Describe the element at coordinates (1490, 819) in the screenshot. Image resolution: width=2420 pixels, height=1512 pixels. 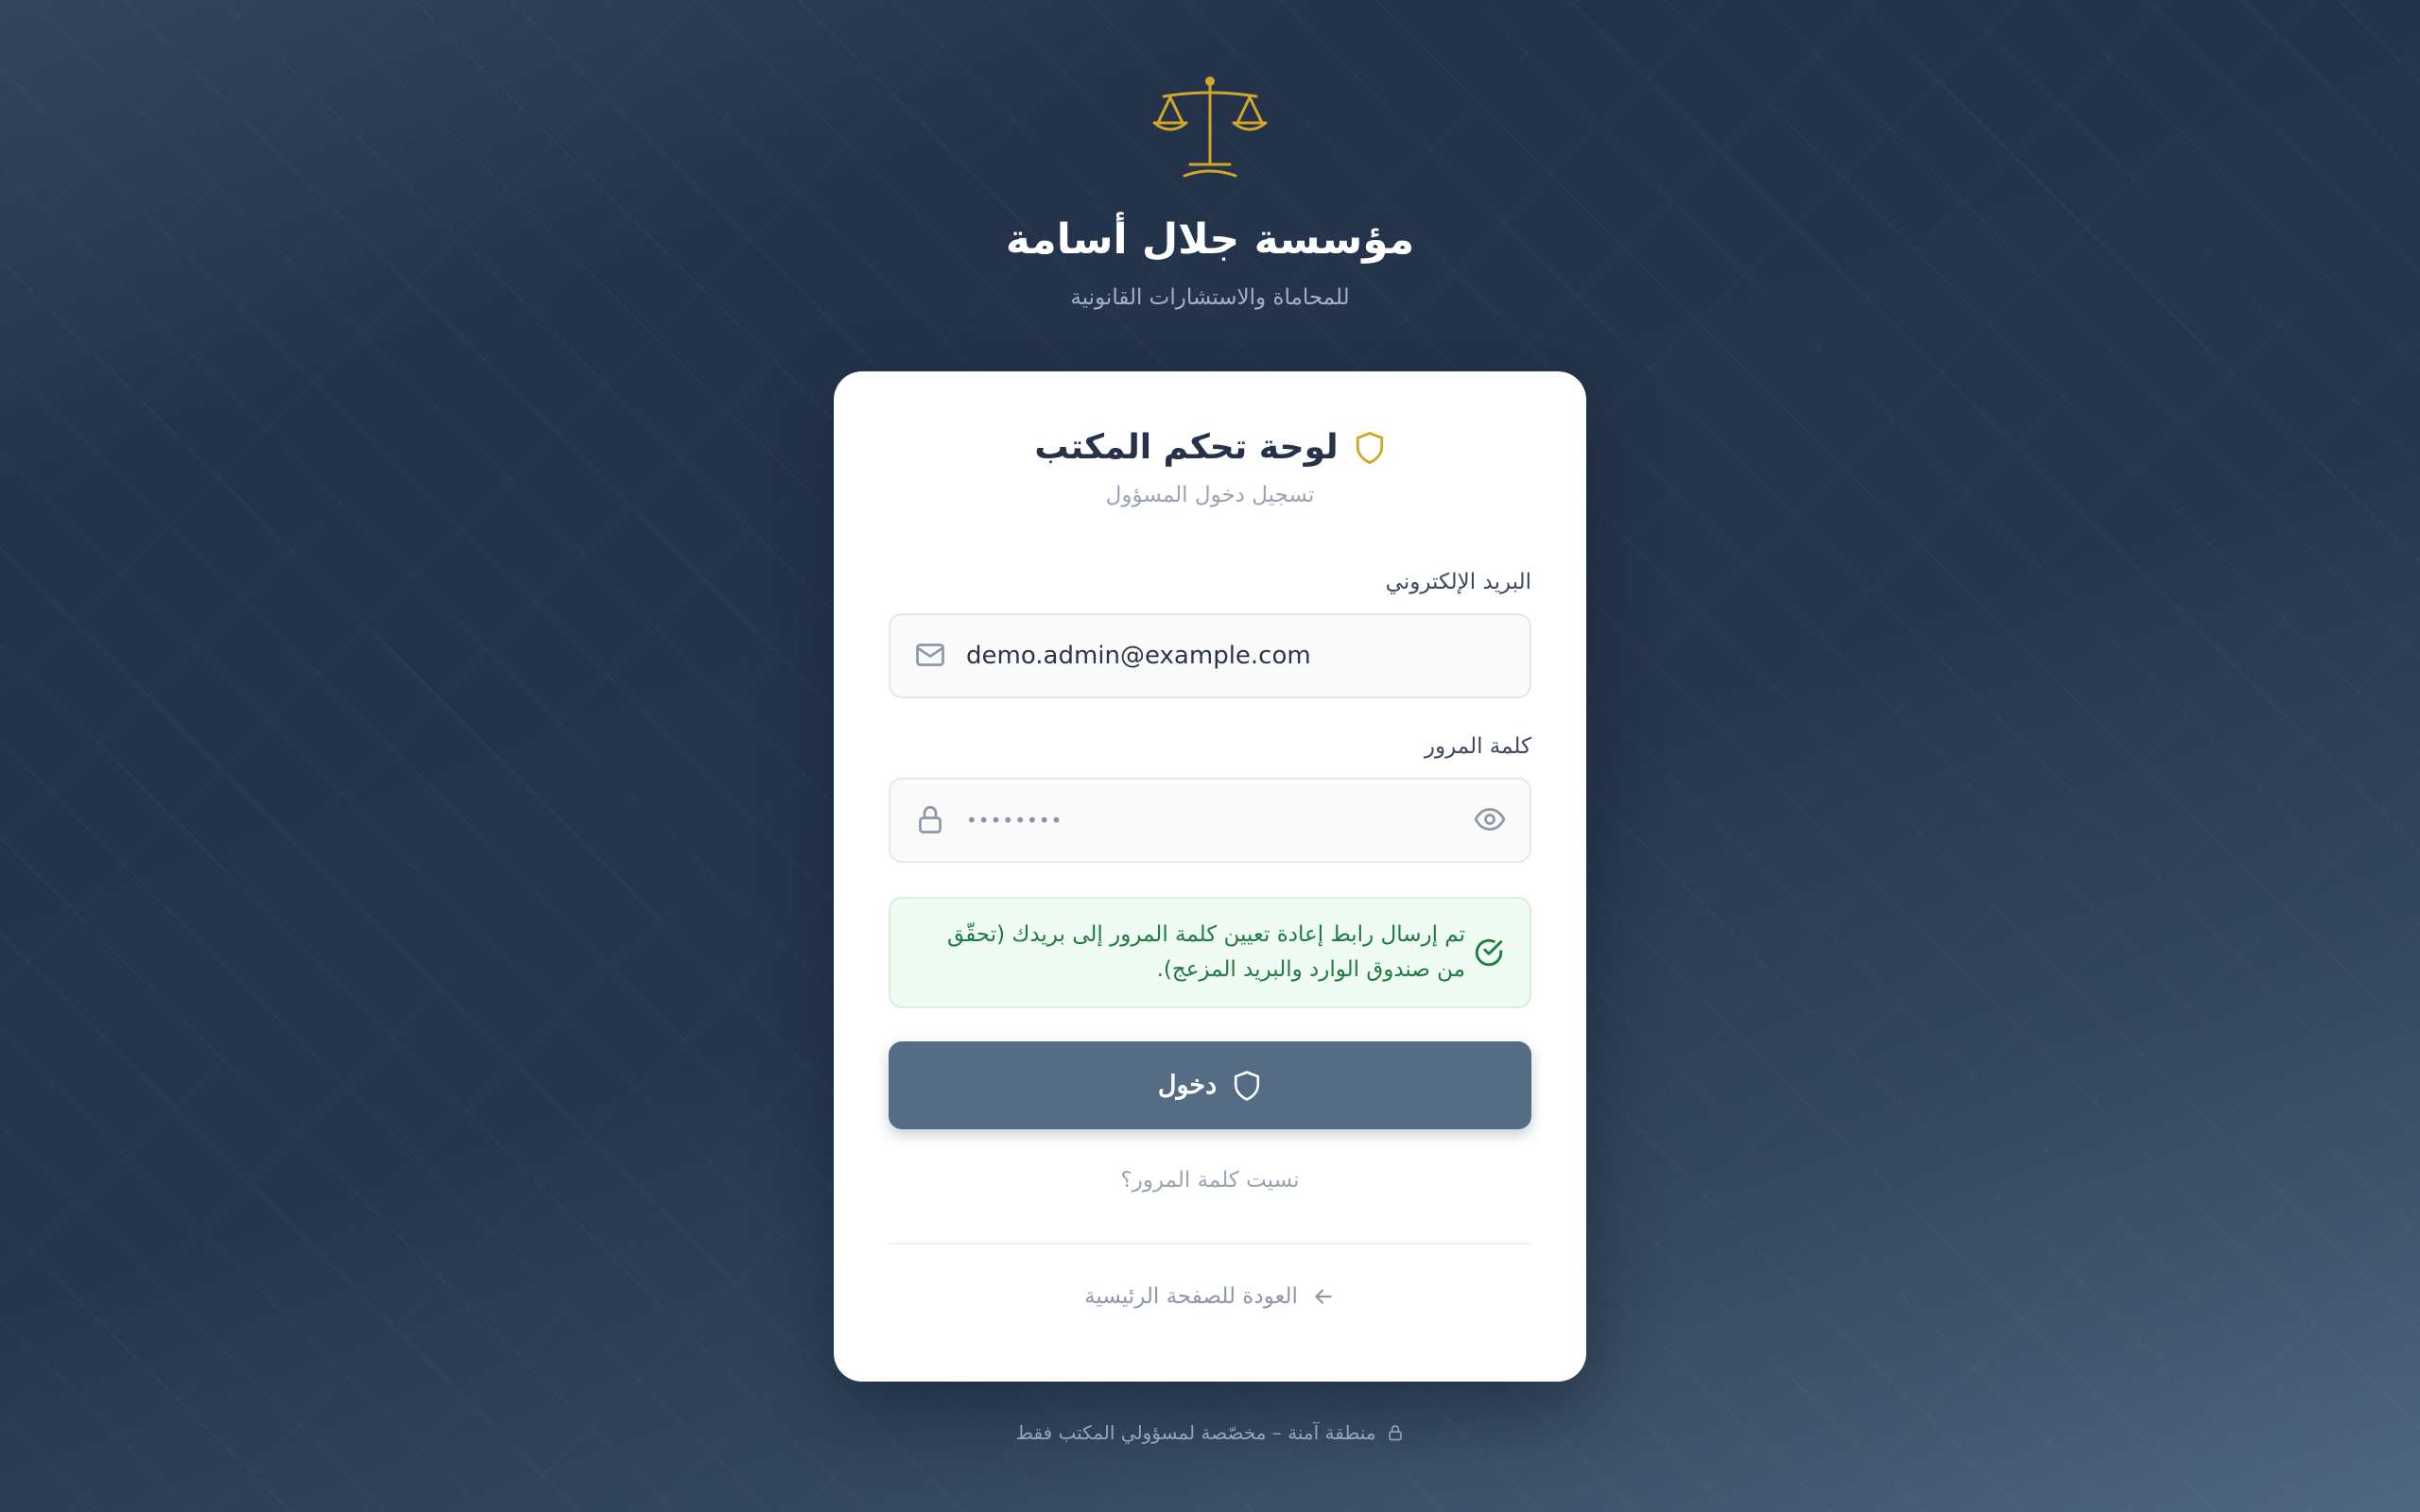
I see `eye-icon` at that location.